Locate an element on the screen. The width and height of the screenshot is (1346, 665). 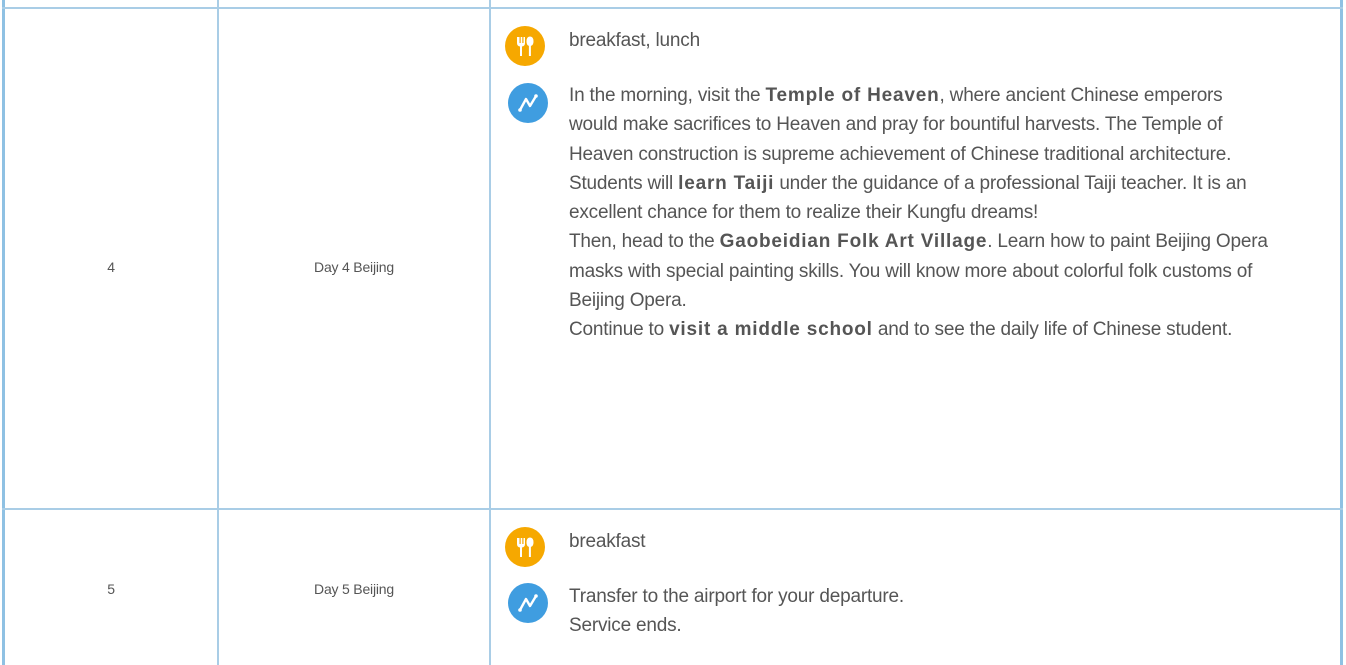
day-number: 4 is located at coordinates (111, 267).